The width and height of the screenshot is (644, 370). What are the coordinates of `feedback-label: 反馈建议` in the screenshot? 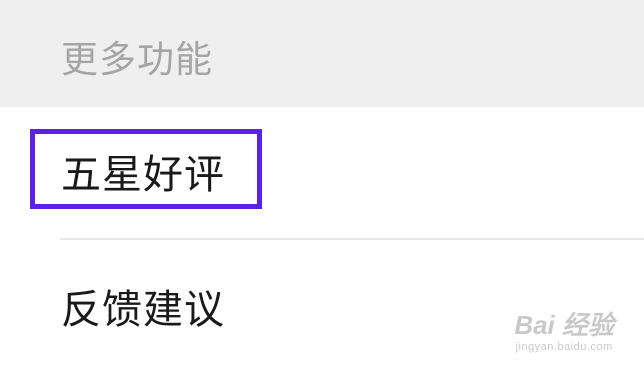 It's located at (143, 310).